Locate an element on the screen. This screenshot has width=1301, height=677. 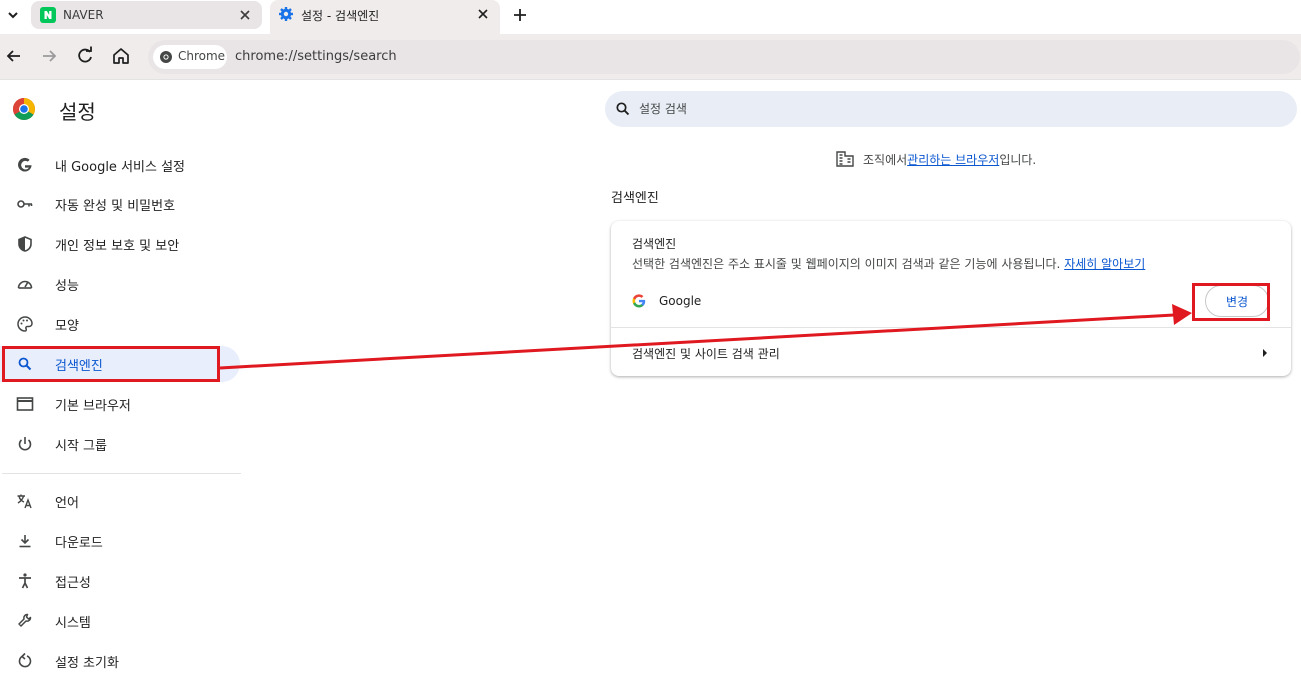
sidebar-item-google-services: 내 Google 서비스 설정 is located at coordinates (120, 165).